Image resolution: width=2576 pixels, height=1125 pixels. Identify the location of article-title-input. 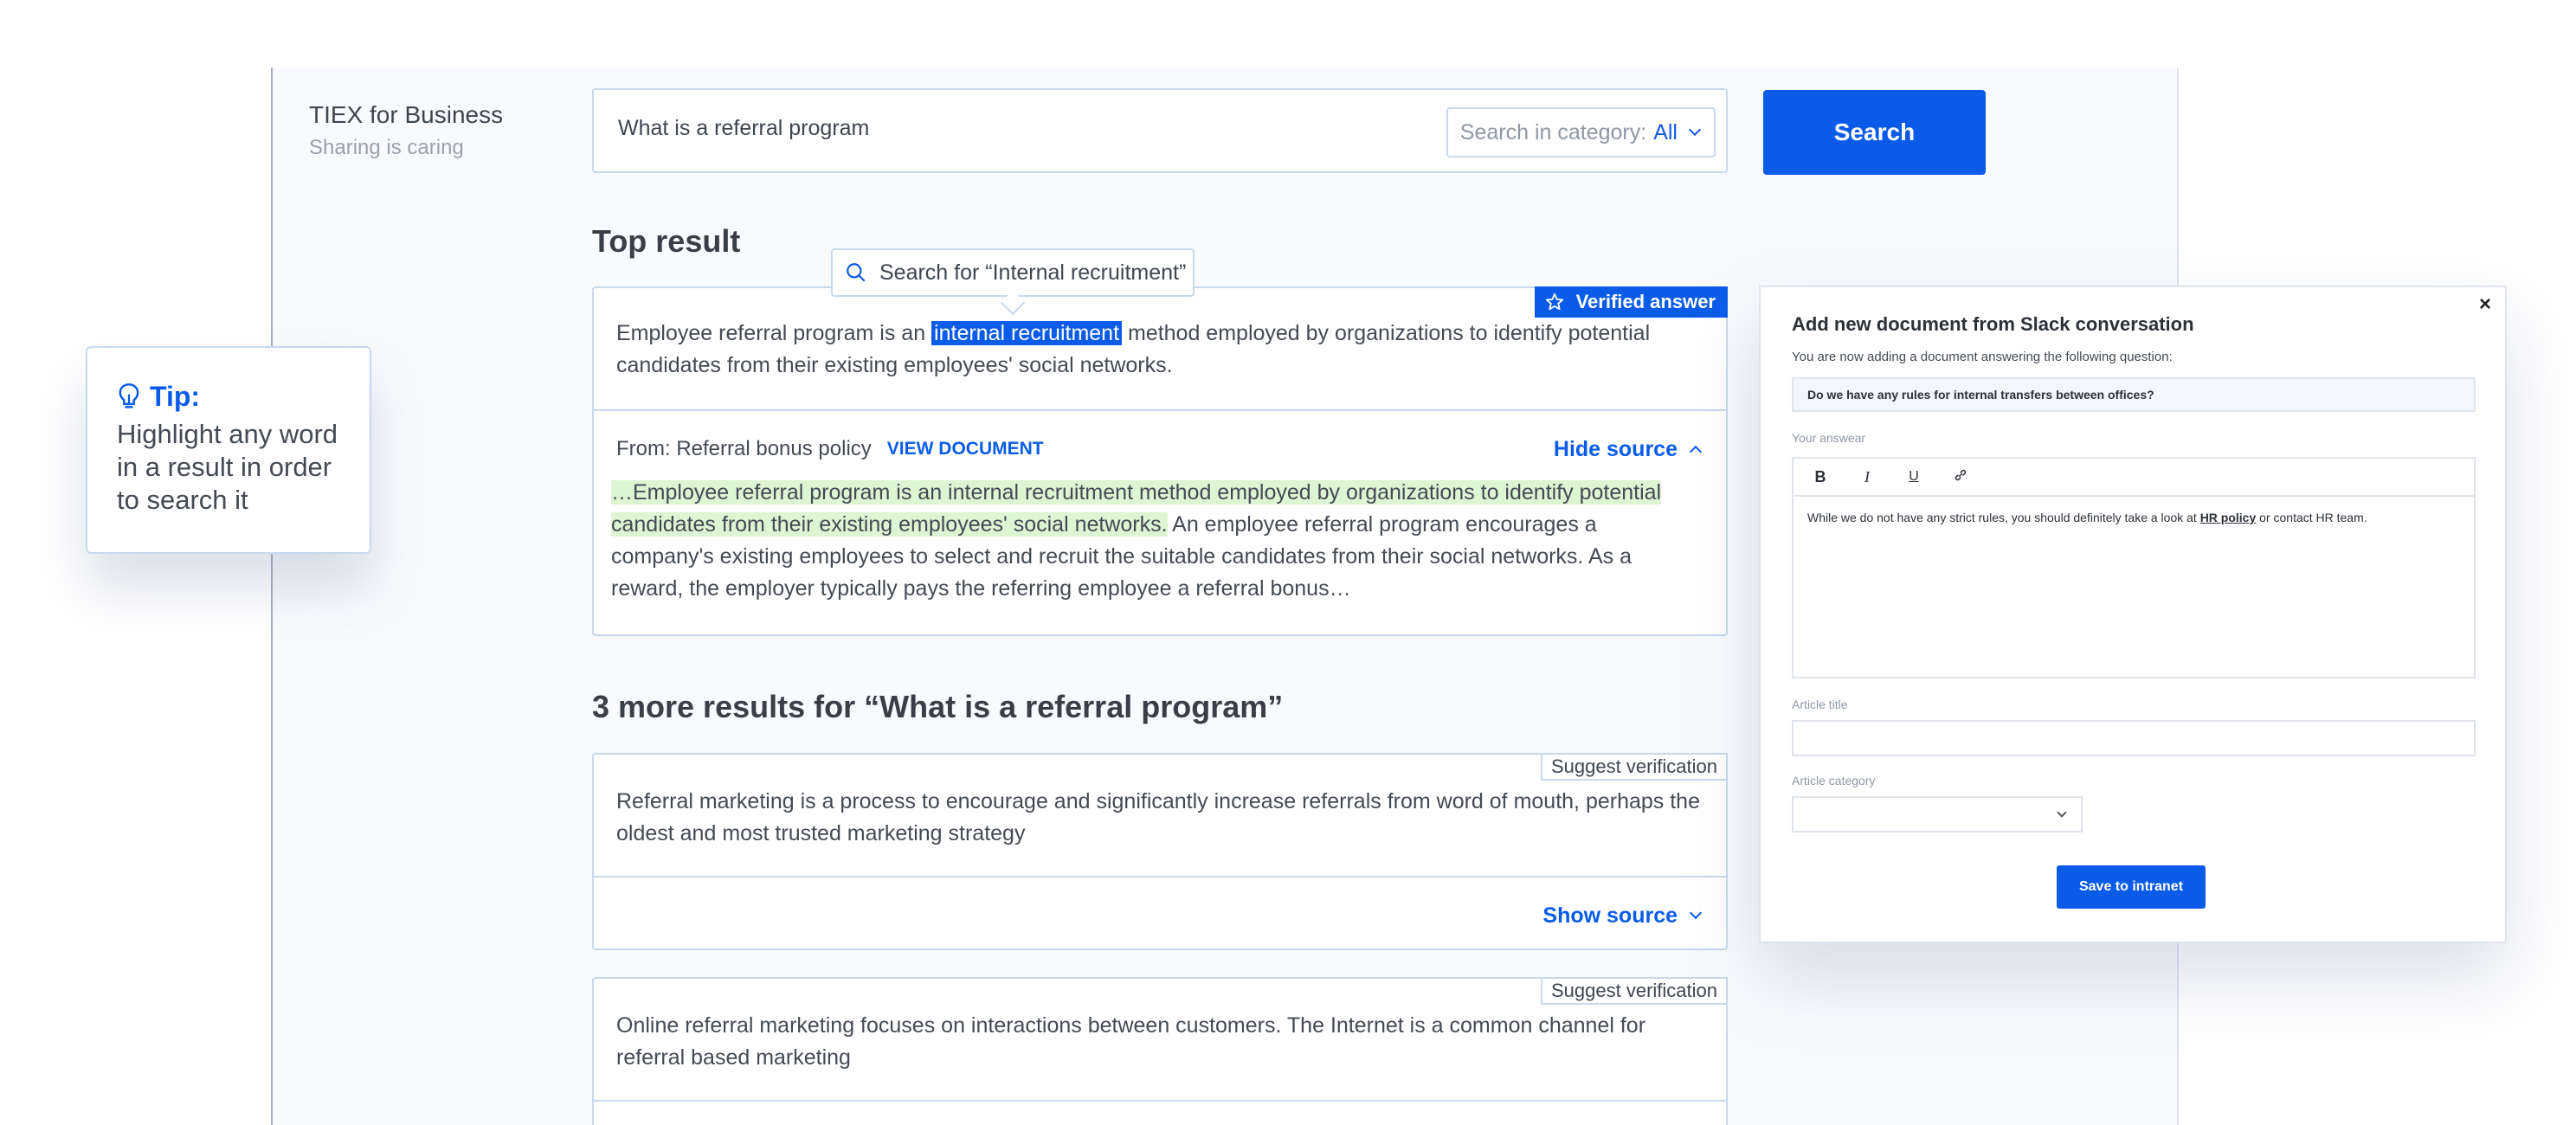
(2134, 738).